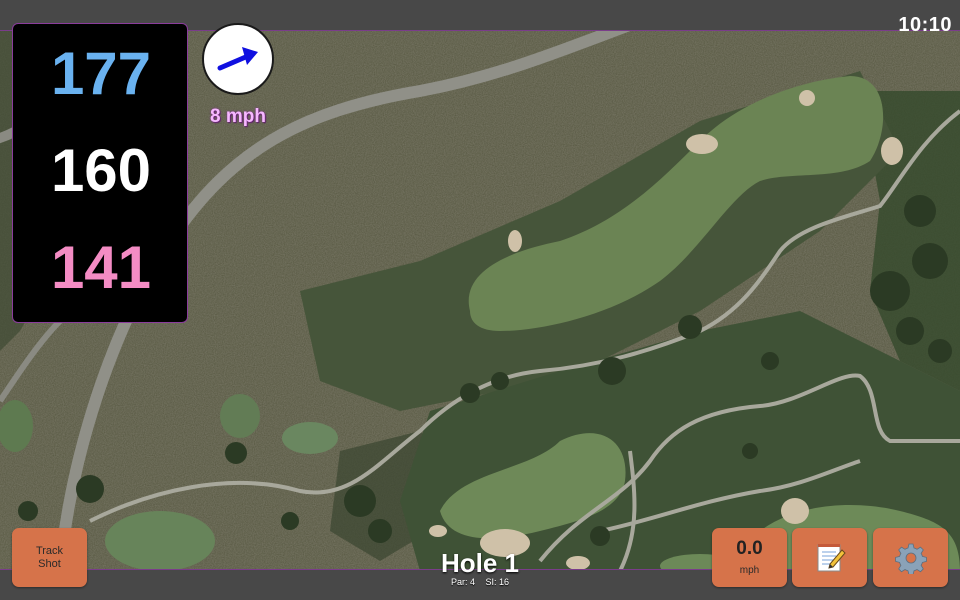 Image resolution: width=960 pixels, height=600 pixels. I want to click on track-shot-label: Track Shot, so click(49, 557).